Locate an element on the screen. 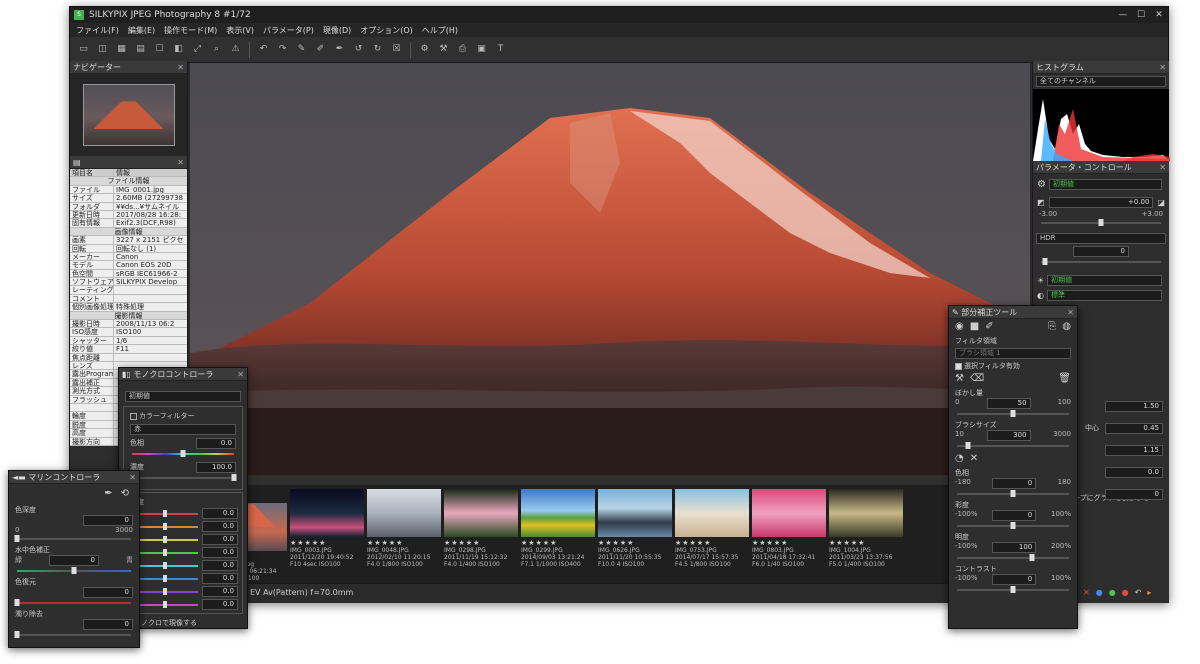 The image size is (1200, 664). p-bright-spin: 100 is located at coordinates (1014, 547).